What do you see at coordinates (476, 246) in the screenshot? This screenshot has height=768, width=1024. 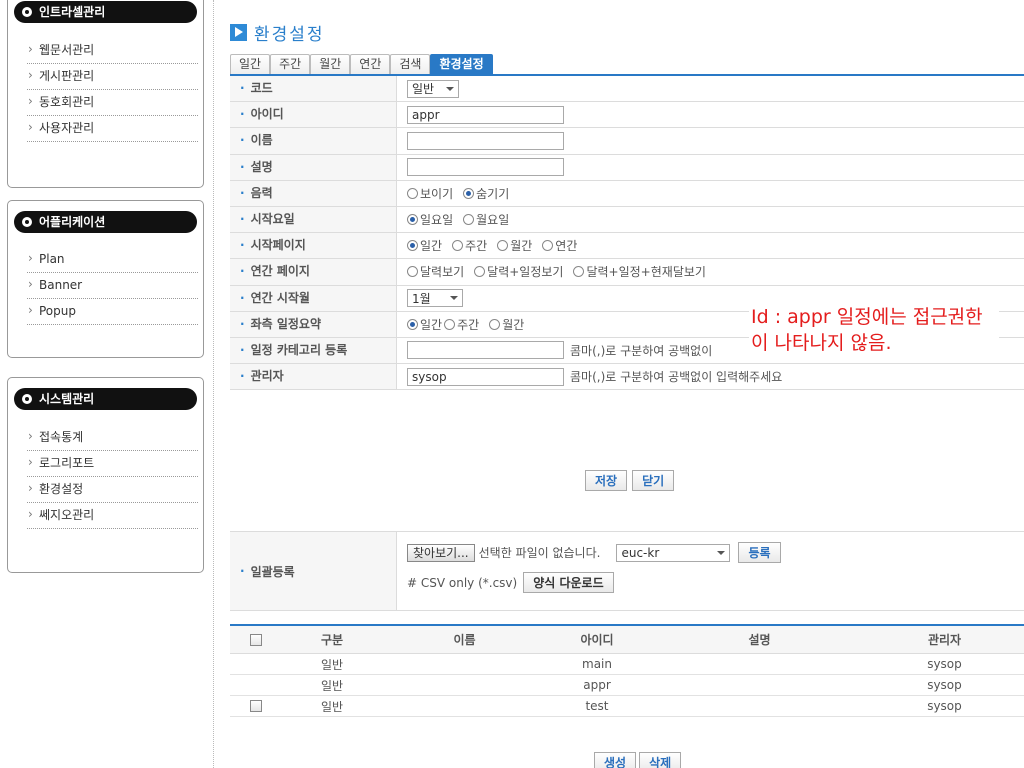 I see `radio-label: 주간` at bounding box center [476, 246].